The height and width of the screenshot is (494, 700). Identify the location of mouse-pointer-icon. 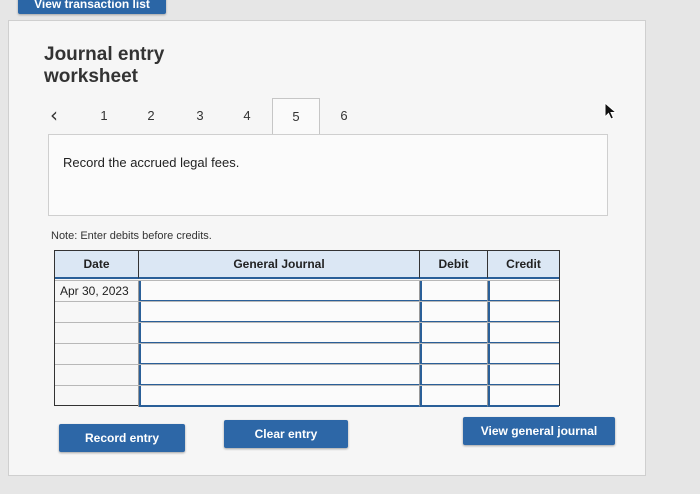
(611, 111).